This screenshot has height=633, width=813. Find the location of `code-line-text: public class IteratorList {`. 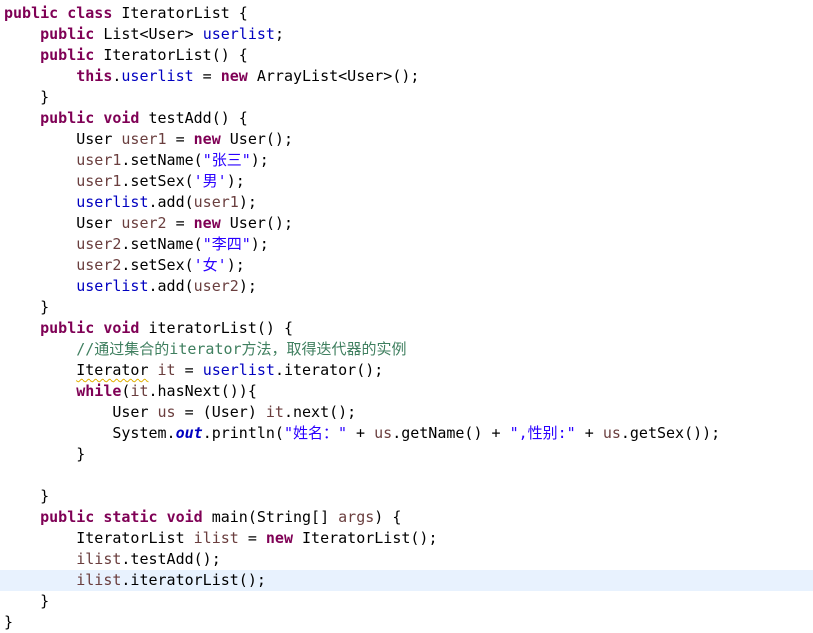

code-line-text: public class IteratorList { is located at coordinates (126, 13).